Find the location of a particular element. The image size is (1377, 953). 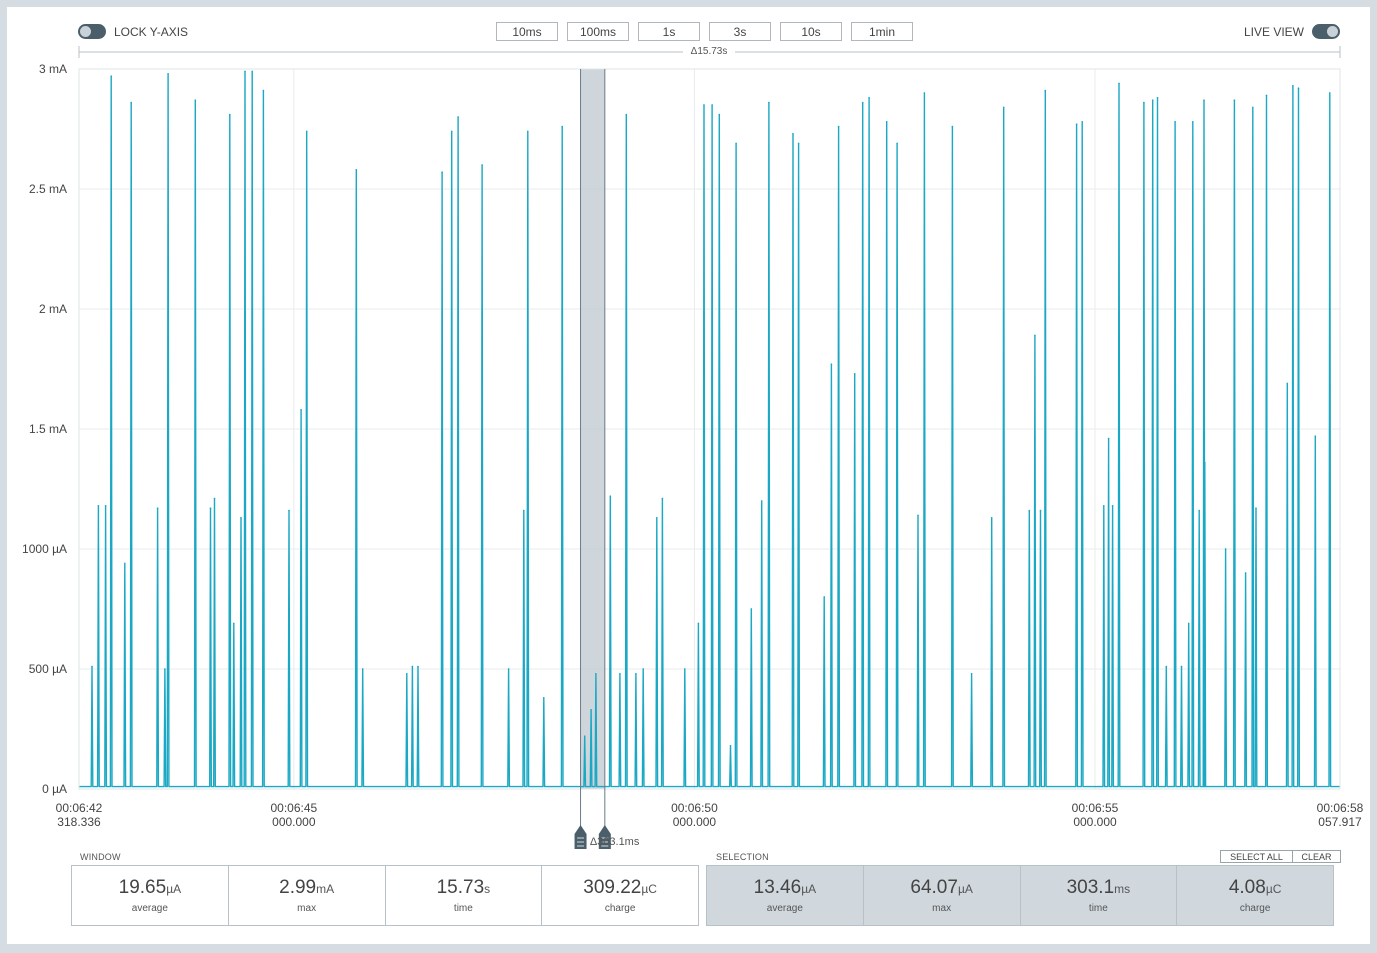

window-span-indicator: Δ15.73s is located at coordinates (709, 51).